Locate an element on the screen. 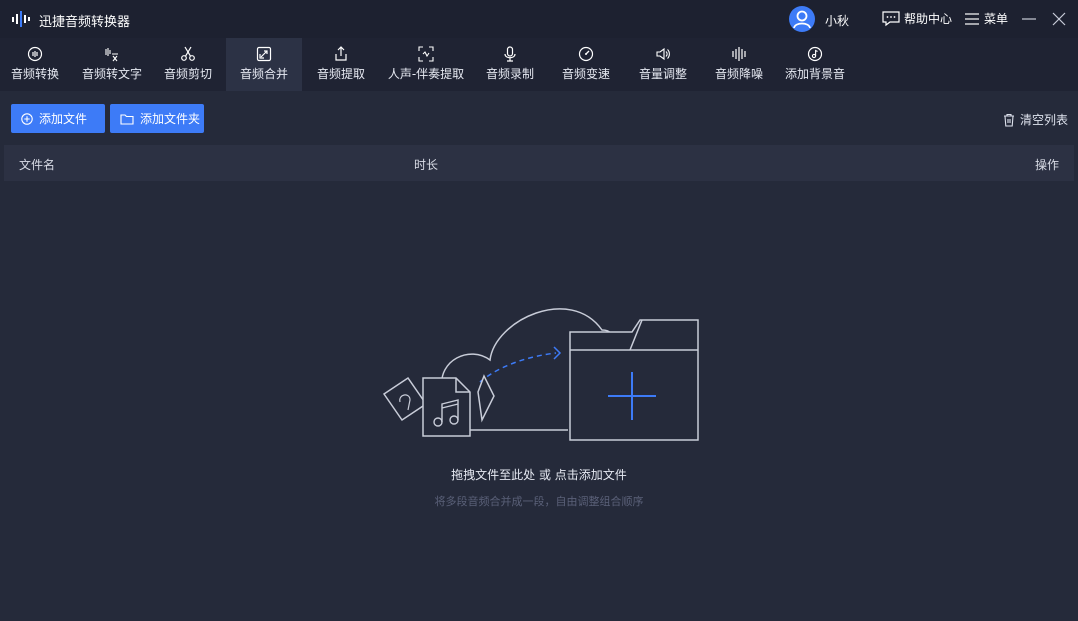 Image resolution: width=1078 pixels, height=621 pixels. clear-list-button: 清空列表 is located at coordinates (1035, 119).